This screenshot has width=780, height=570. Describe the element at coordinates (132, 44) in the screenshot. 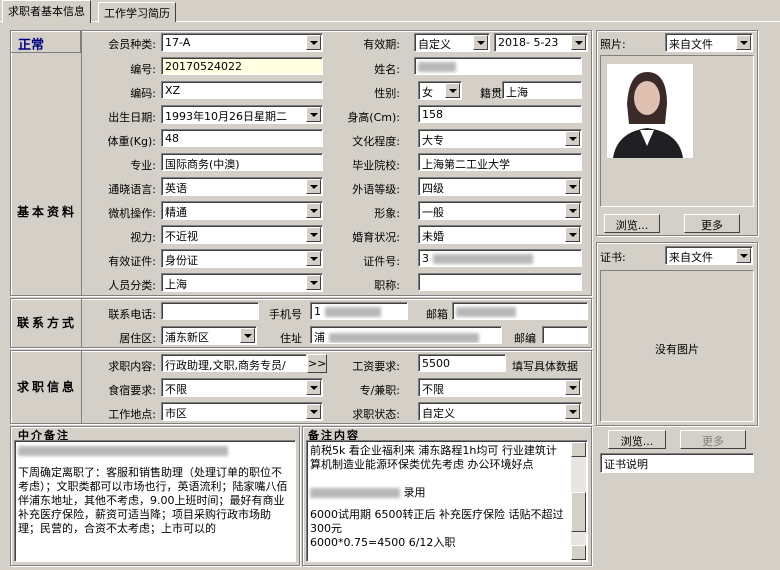

I see `member-label: 会员种类:` at that location.